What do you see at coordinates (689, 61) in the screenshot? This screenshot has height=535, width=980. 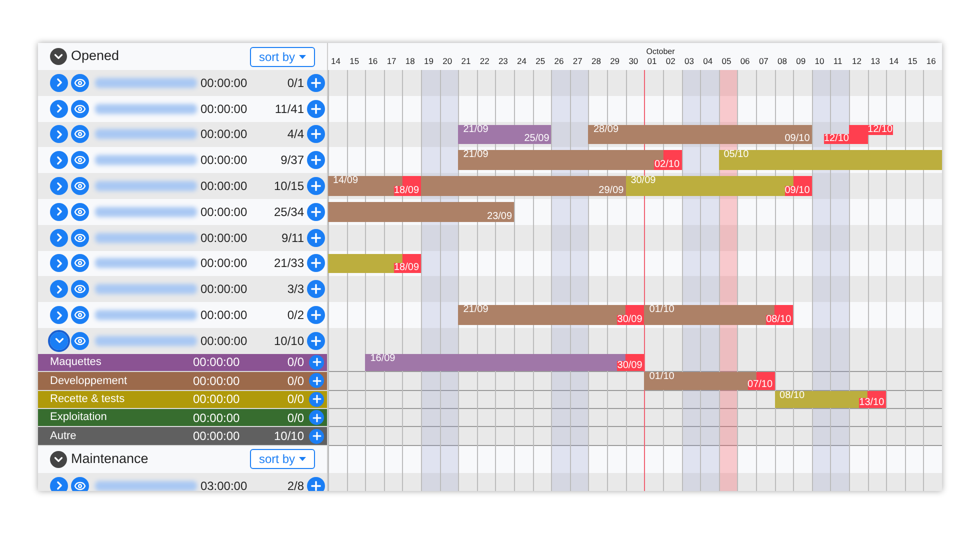 I see `day-label: 03` at bounding box center [689, 61].